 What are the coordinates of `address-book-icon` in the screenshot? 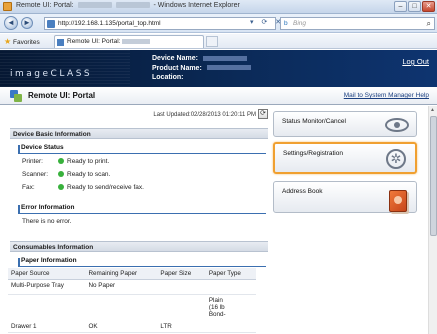 It's located at (398, 201).